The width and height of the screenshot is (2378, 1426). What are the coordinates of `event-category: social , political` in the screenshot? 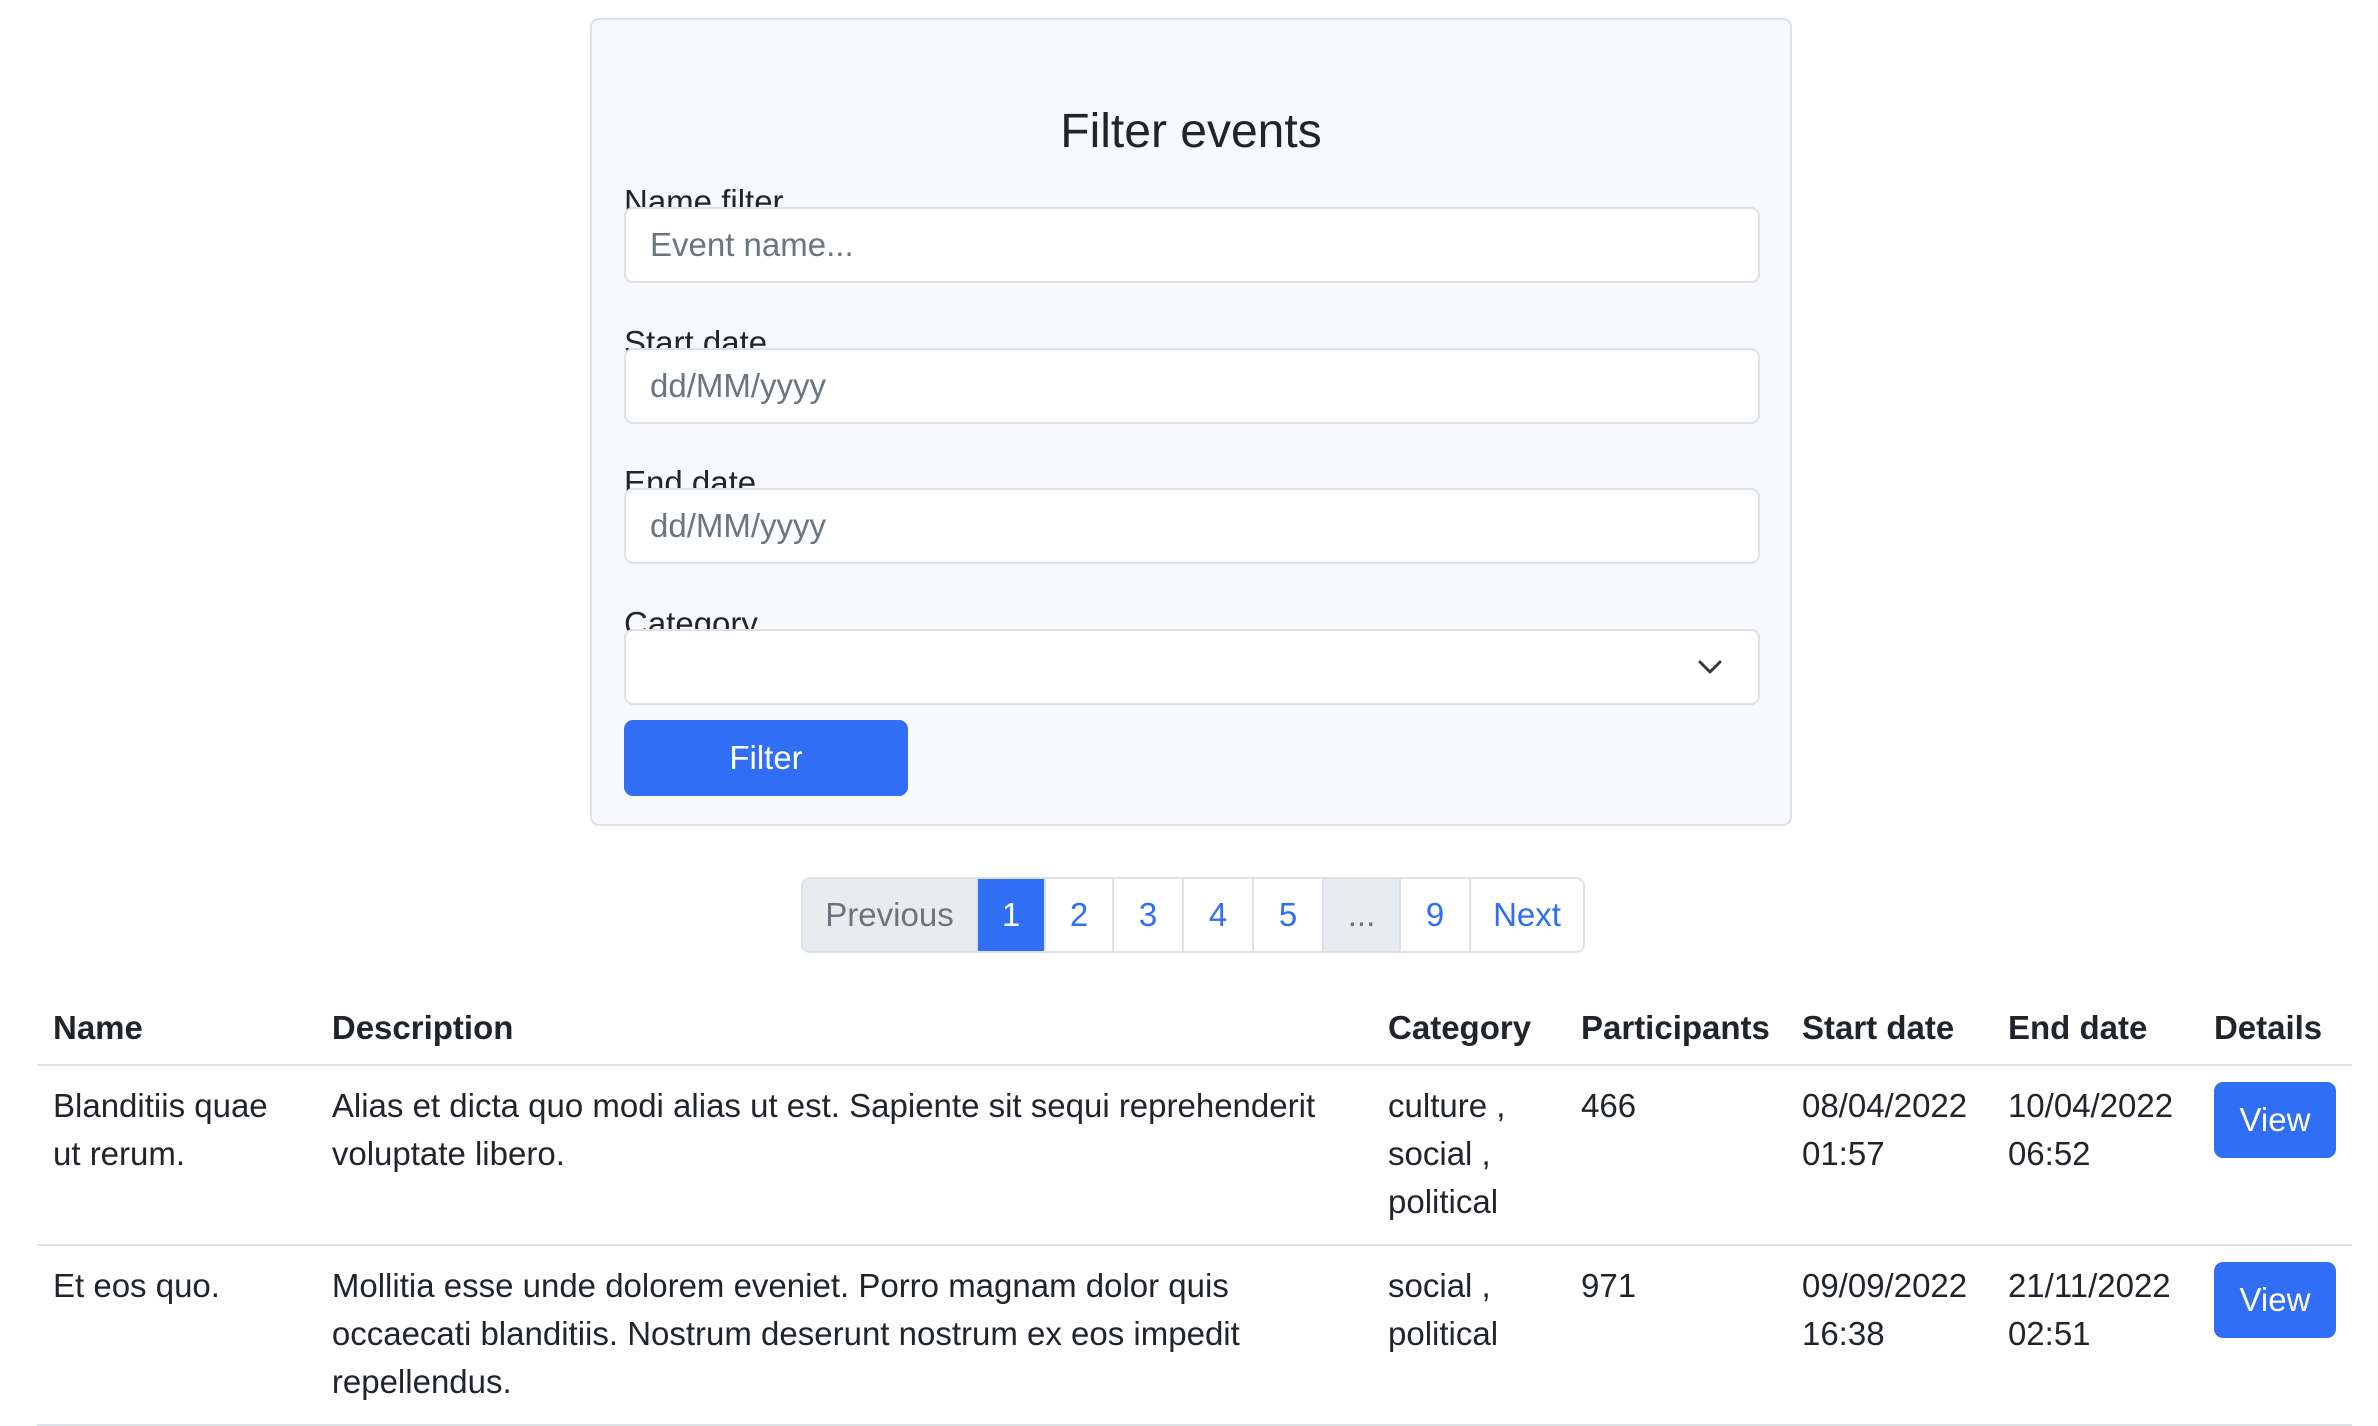 It's located at (1468, 1335).